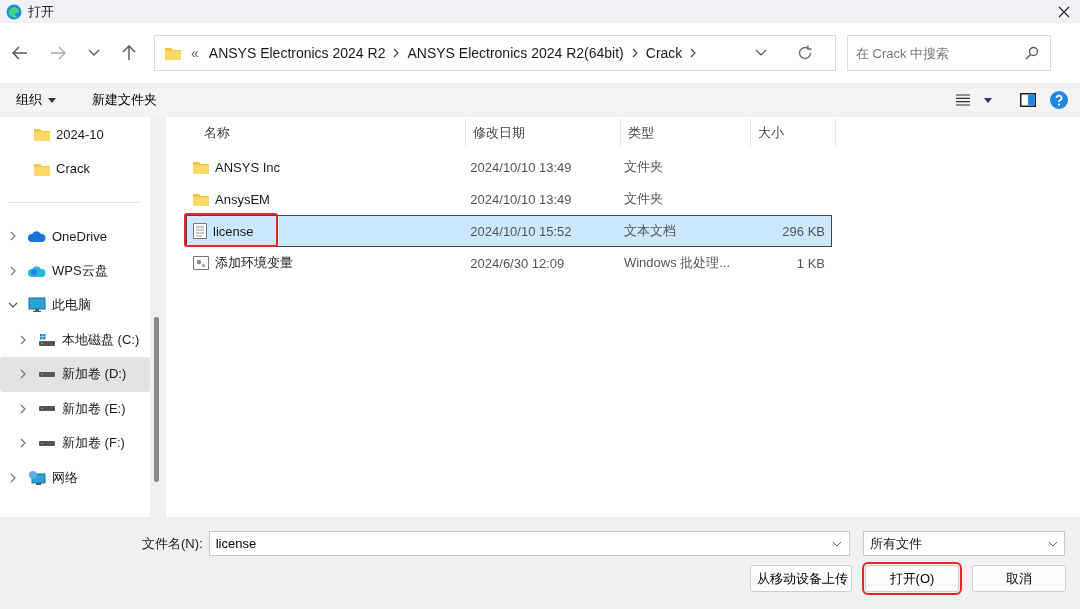  I want to click on dialog-button: 取消, so click(1019, 578).